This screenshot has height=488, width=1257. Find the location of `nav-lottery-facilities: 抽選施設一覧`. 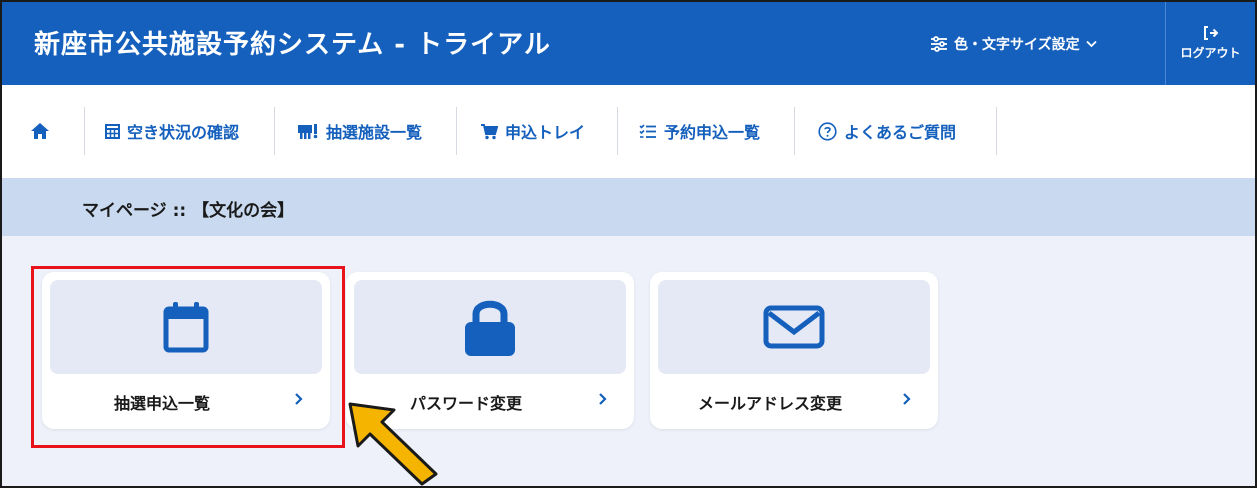

nav-lottery-facilities: 抽選施設一覧 is located at coordinates (359, 131).